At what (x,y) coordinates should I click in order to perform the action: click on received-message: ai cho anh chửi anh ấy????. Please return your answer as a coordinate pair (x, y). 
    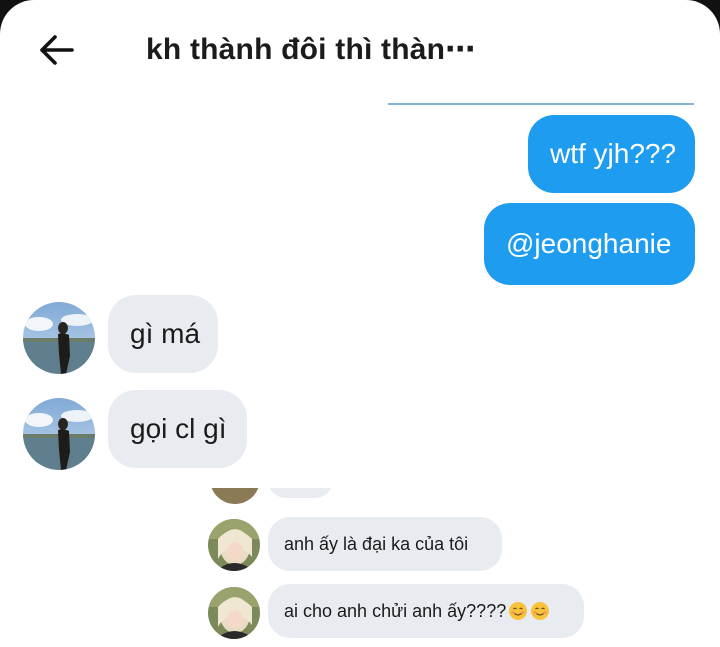
    Looking at the image, I should click on (426, 611).